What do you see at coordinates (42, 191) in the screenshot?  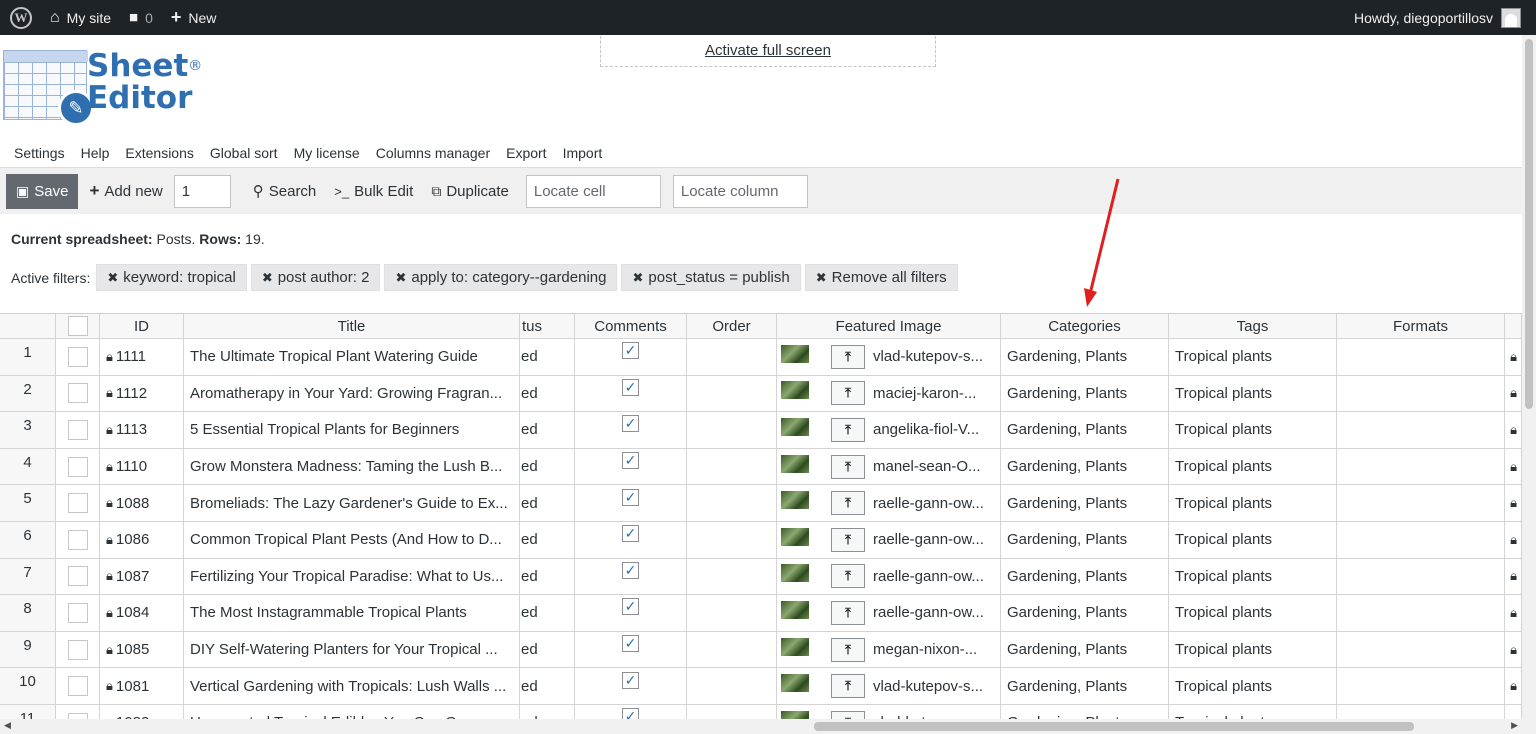 I see `save-button: ▣ Save` at bounding box center [42, 191].